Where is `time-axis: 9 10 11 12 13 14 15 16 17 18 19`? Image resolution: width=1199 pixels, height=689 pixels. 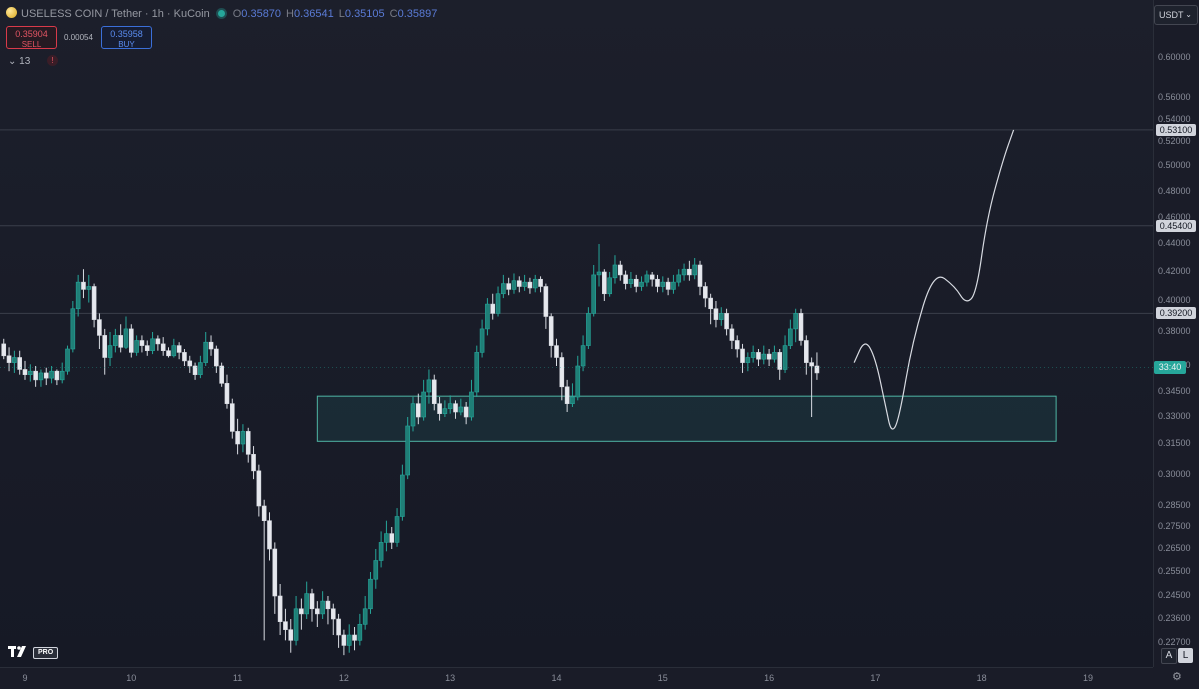
time-axis: 9 10 11 12 13 14 15 16 17 18 19 is located at coordinates (576, 678).